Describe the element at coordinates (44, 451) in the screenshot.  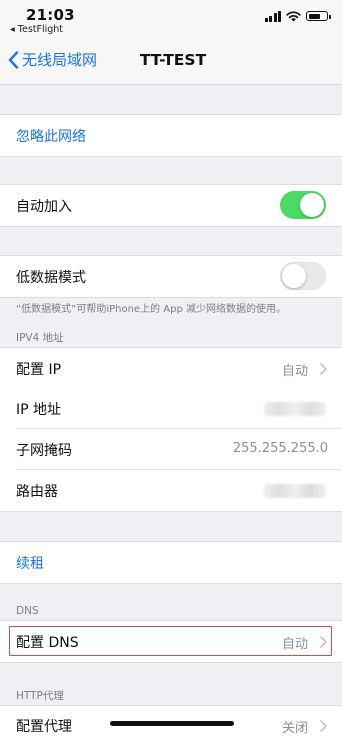
I see `subnet-mask-label: 子网掩码` at that location.